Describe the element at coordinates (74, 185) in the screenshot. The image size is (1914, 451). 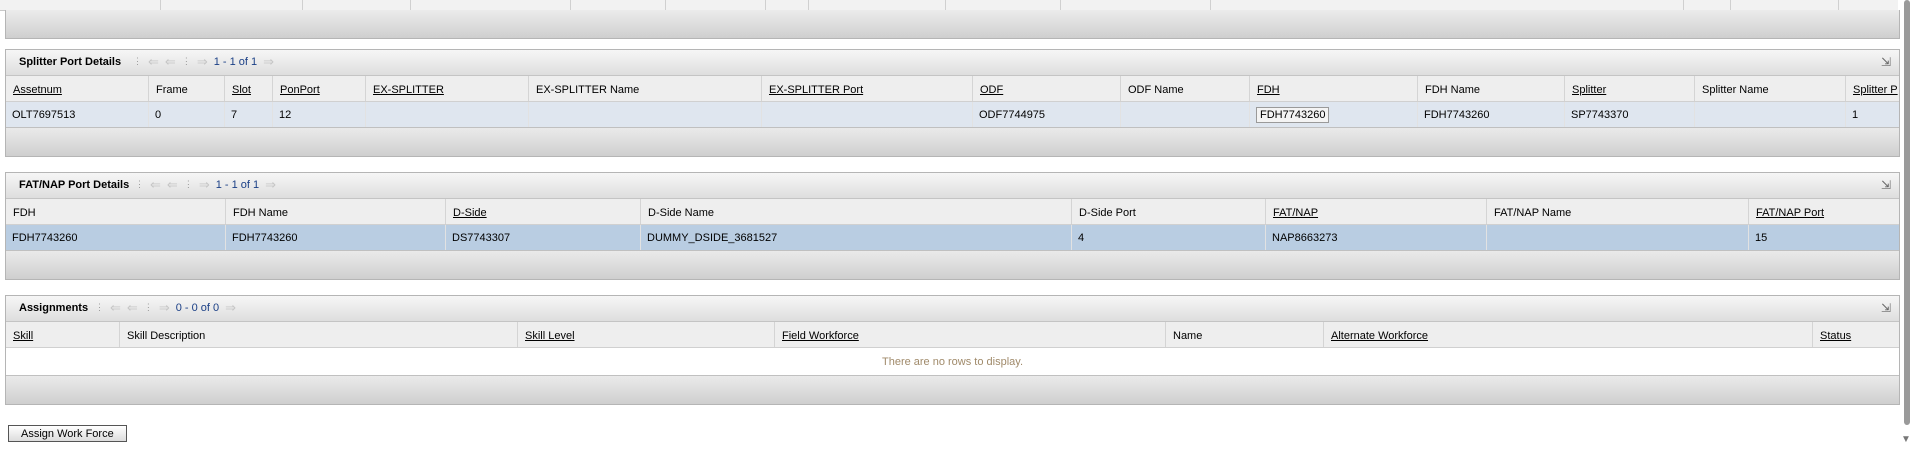
I see `panel-title: FAT/NAP Port Details` at that location.